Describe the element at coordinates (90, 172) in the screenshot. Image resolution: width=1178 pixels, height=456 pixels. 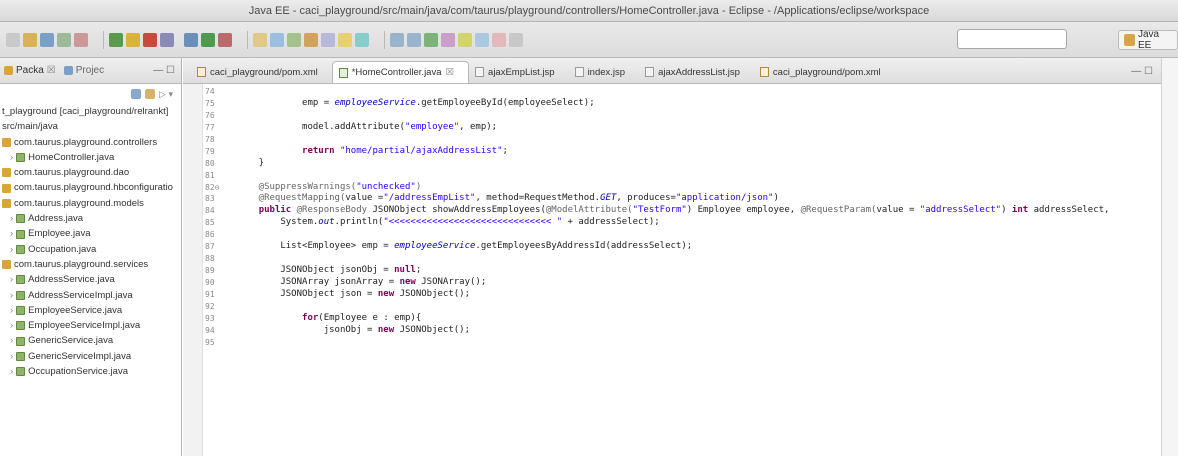
I see `tree-item: com.taurus.playground.dao` at that location.